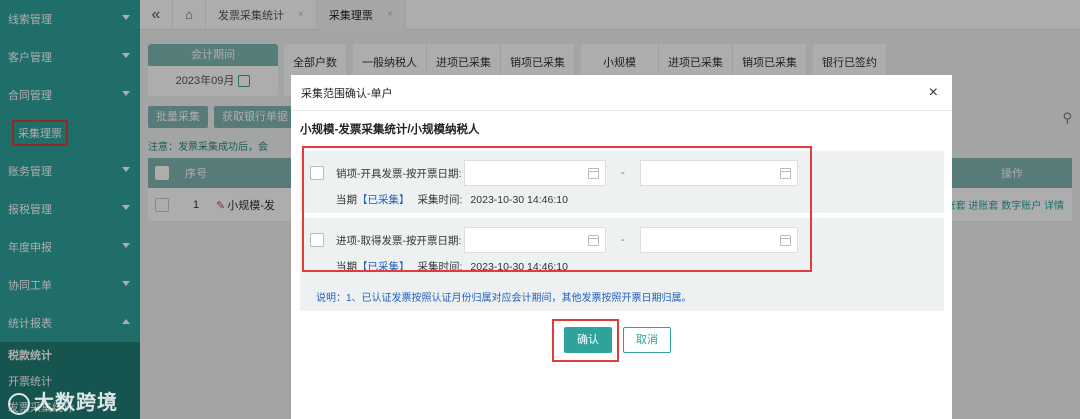 The width and height of the screenshot is (1080, 419). Describe the element at coordinates (647, 340) in the screenshot. I see `cancel-button: 取消` at that location.